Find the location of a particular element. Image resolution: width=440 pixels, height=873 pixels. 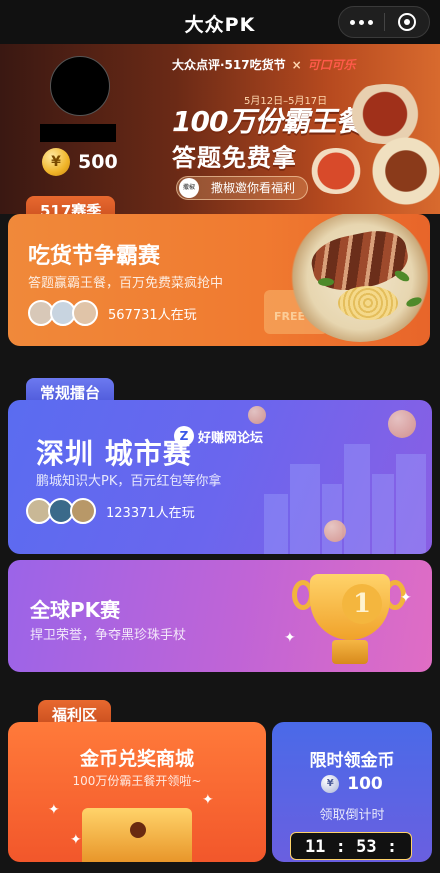

card-subtitle: 捍卫荣誉，争夺黑珍珠手杖 is located at coordinates (108, 635).